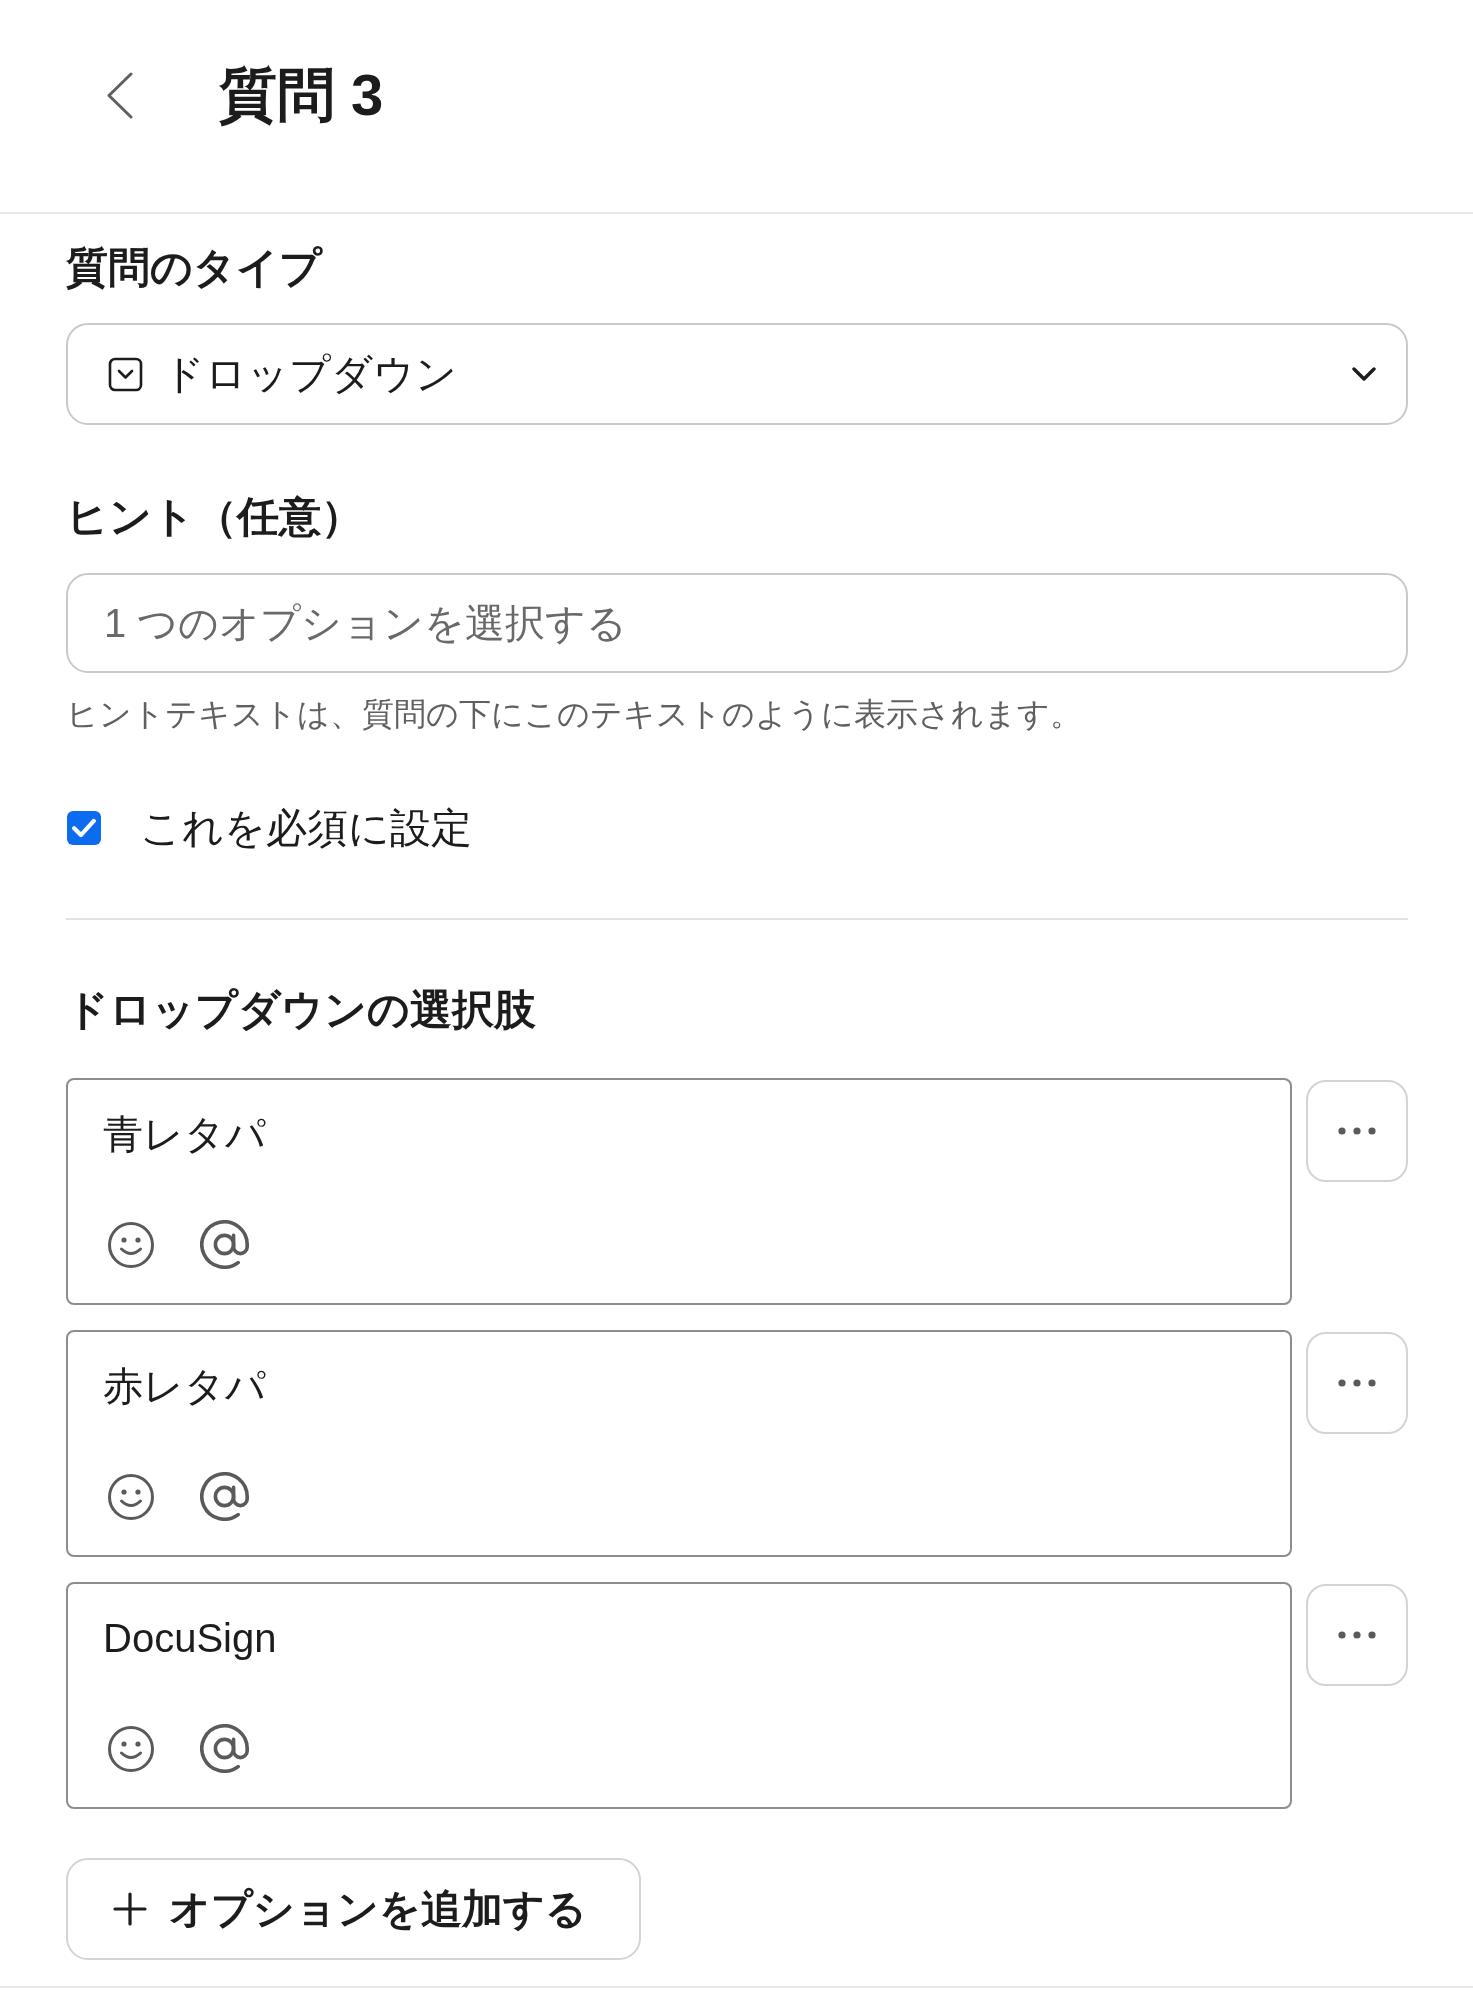  I want to click on field-label: 質問のタイプ, so click(194, 268).